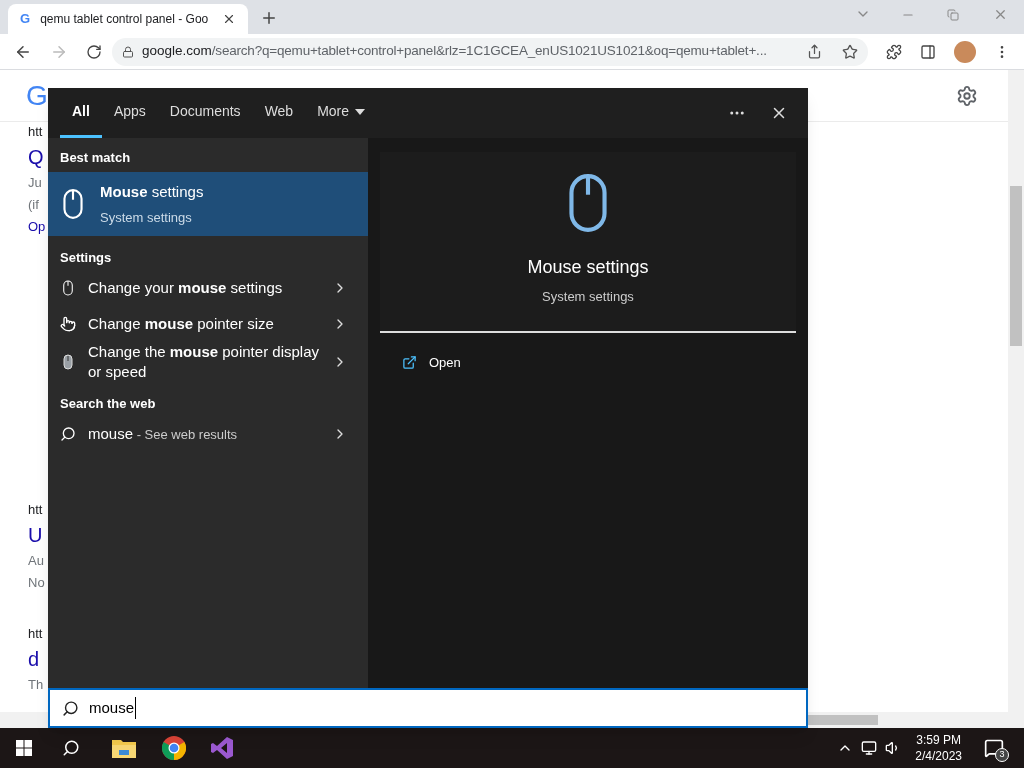  What do you see at coordinates (222, 748) in the screenshot?
I see `visual-studio-icon` at bounding box center [222, 748].